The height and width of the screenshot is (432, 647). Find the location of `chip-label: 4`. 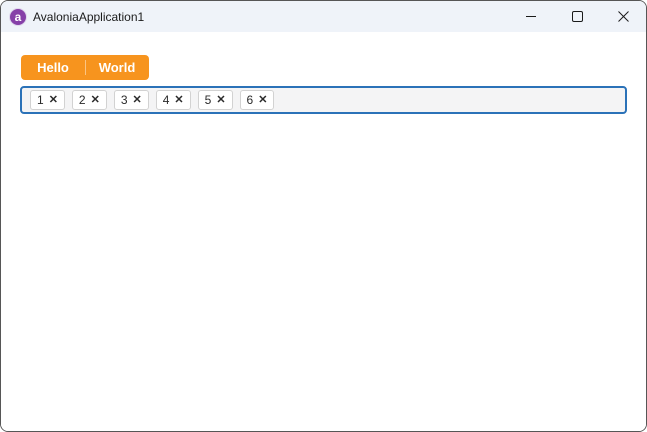

chip-label: 4 is located at coordinates (166, 100).